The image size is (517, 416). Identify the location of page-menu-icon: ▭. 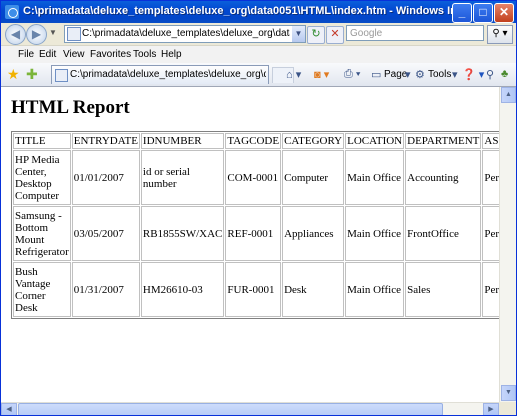
(376, 75).